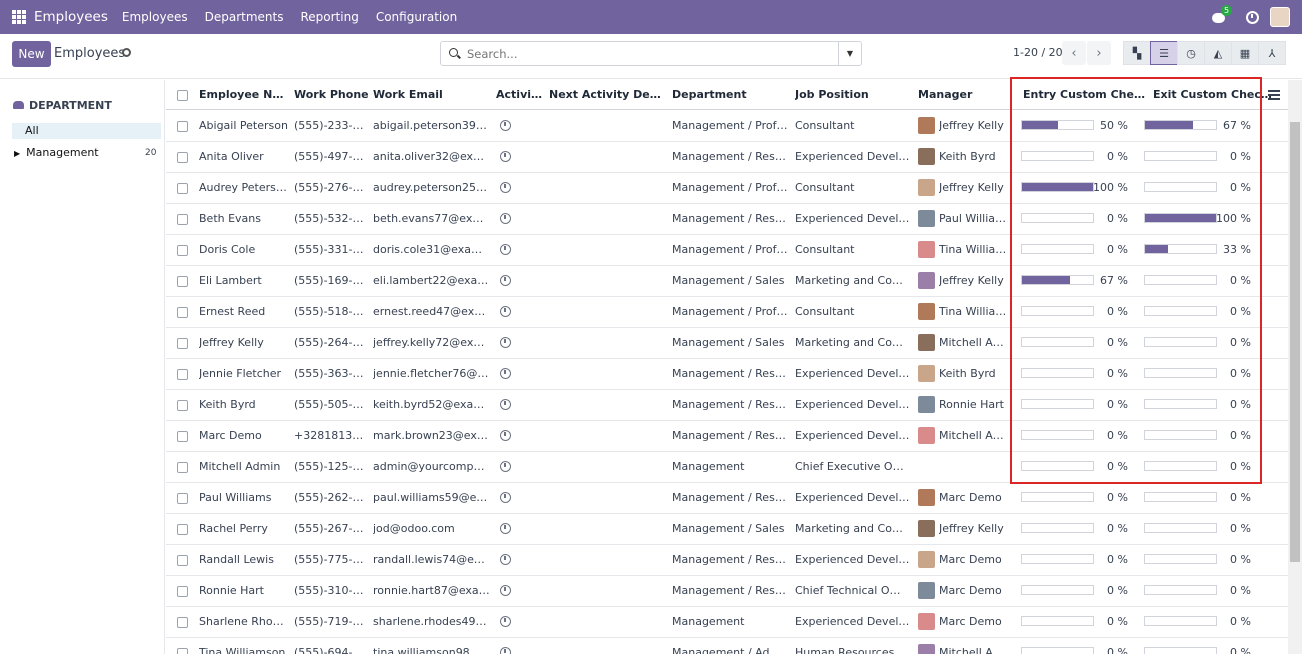 Image resolution: width=1302 pixels, height=654 pixels. What do you see at coordinates (1164, 53) in the screenshot?
I see `list-view-button: ☰` at bounding box center [1164, 53].